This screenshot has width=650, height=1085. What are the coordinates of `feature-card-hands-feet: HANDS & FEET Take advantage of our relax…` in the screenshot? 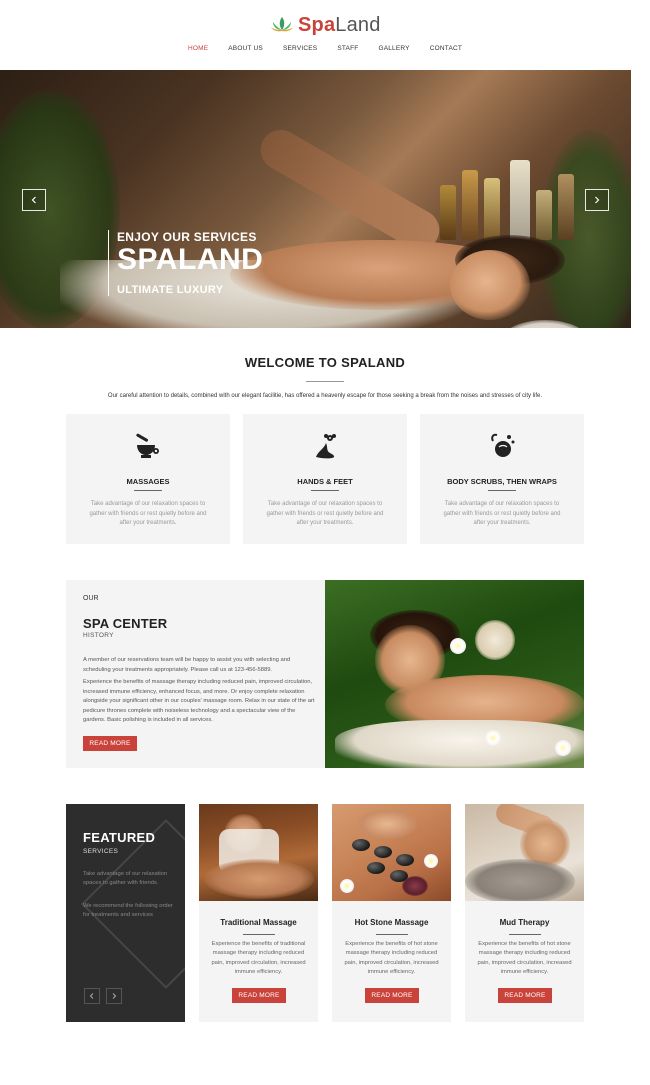 It's located at (325, 479).